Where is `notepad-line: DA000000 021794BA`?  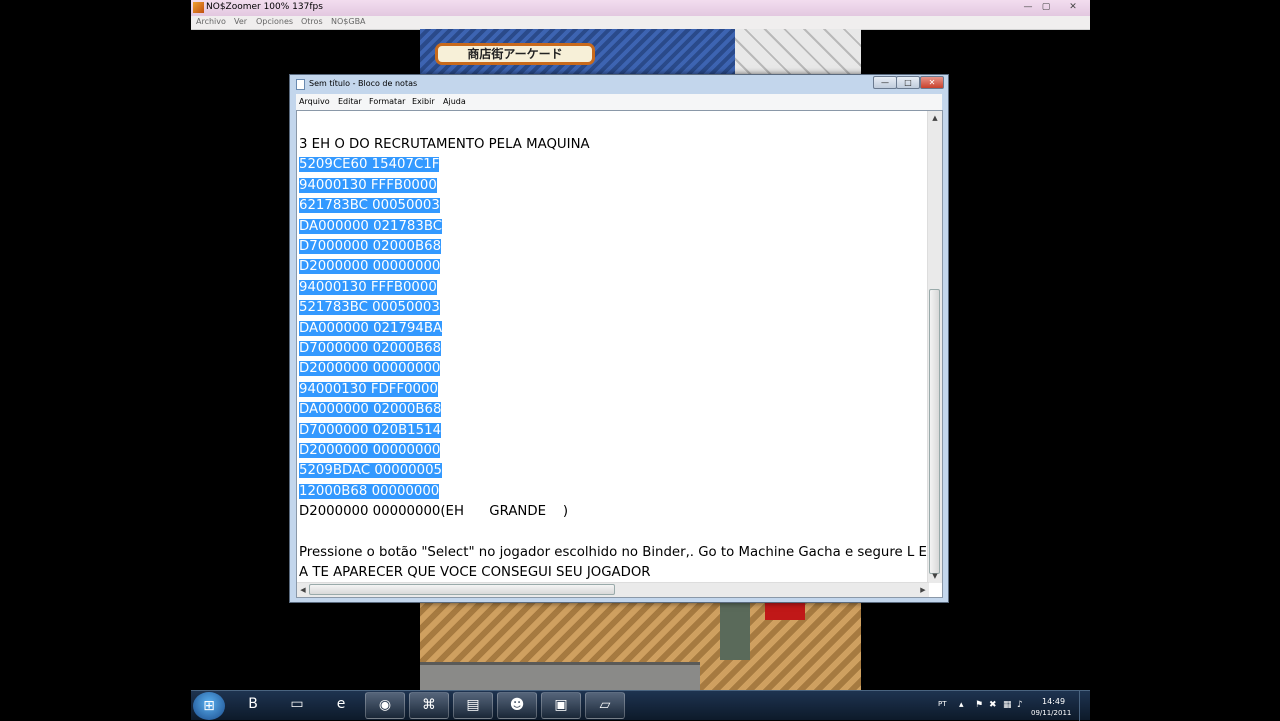 notepad-line: DA000000 021794BA is located at coordinates (371, 328).